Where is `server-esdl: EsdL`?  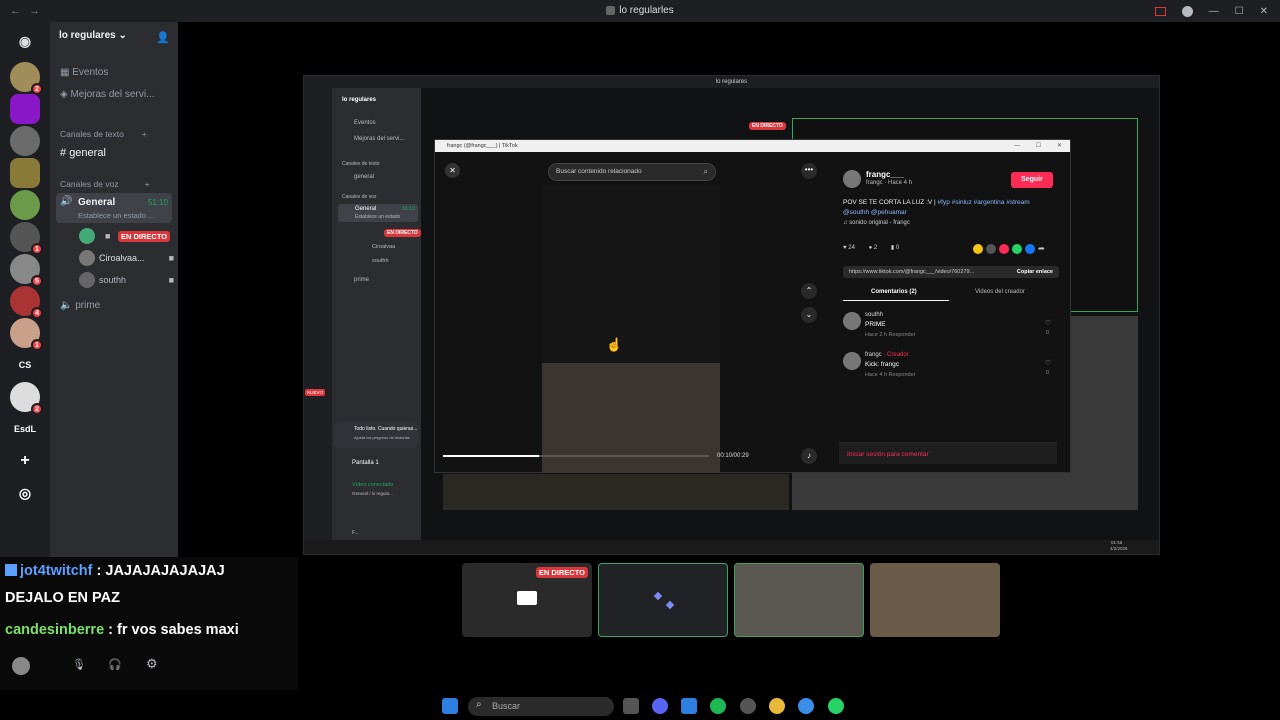 server-esdl: EsdL is located at coordinates (25, 429).